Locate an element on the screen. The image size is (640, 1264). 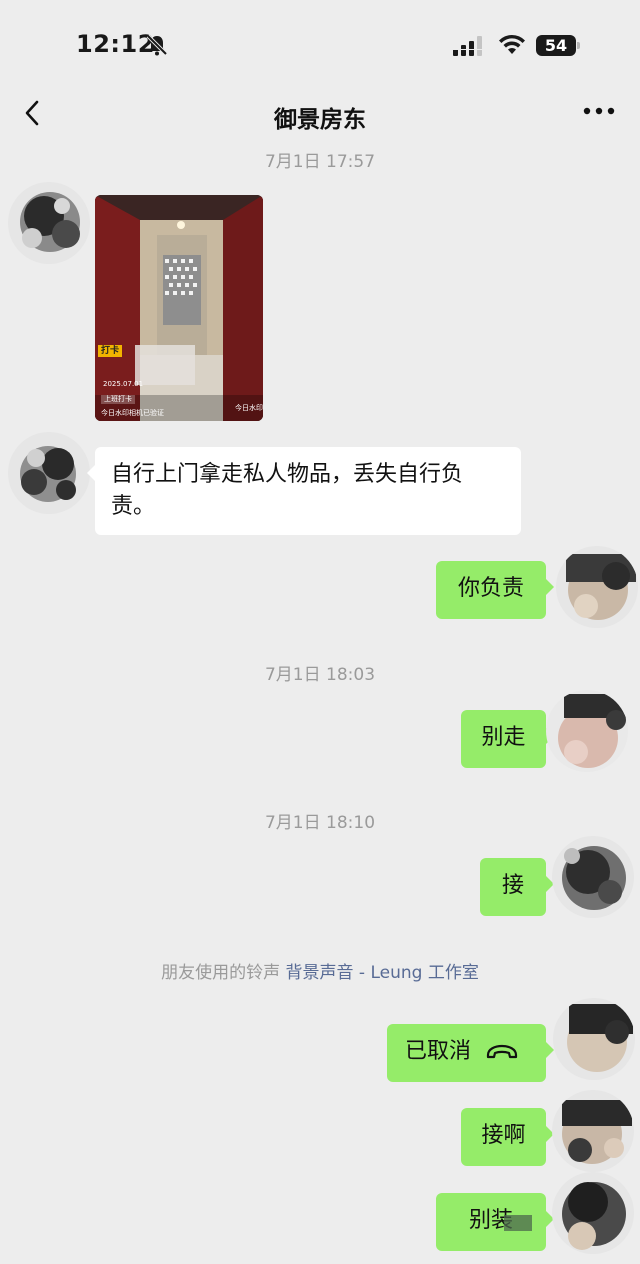
chat-header: 御景房东 is located at coordinates (320, 117).